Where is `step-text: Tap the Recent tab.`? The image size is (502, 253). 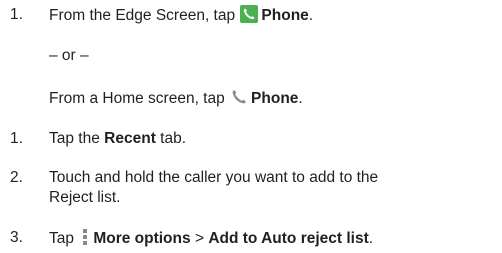 step-text: Tap the Recent tab. is located at coordinates (117, 139).